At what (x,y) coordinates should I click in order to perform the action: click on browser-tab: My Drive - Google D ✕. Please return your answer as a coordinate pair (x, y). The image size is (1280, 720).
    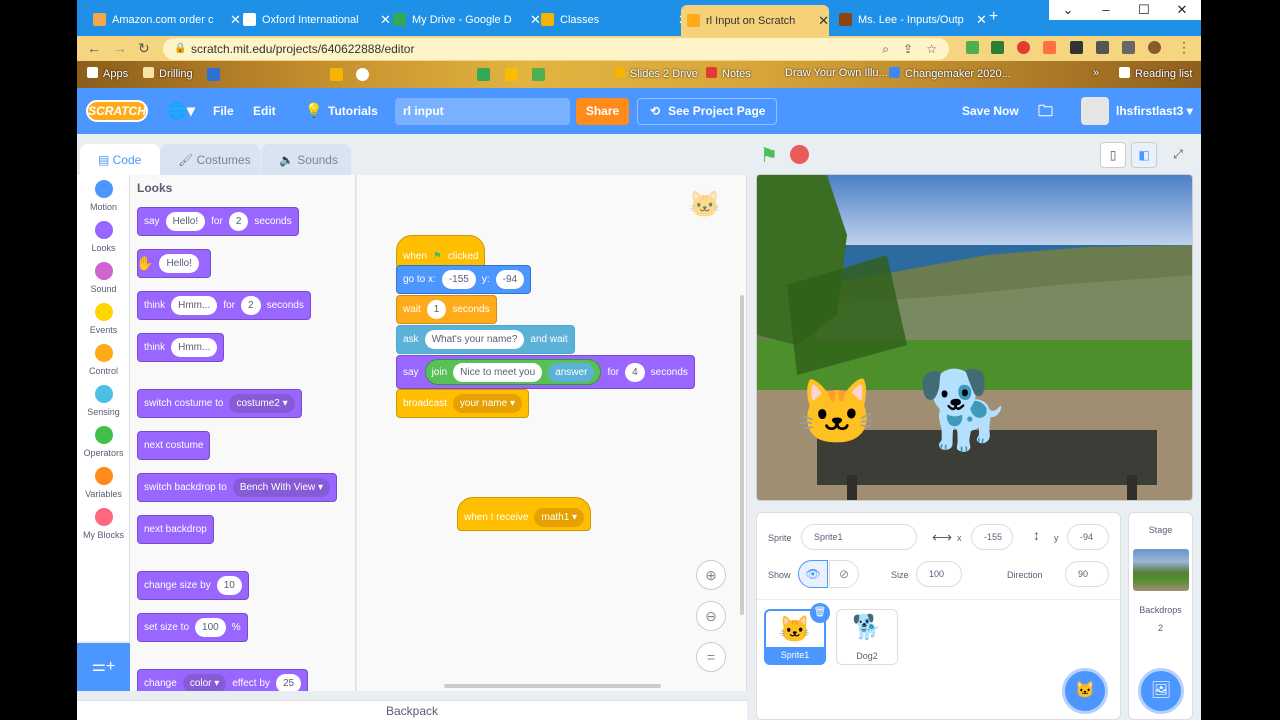
    Looking at the image, I should click on (464, 19).